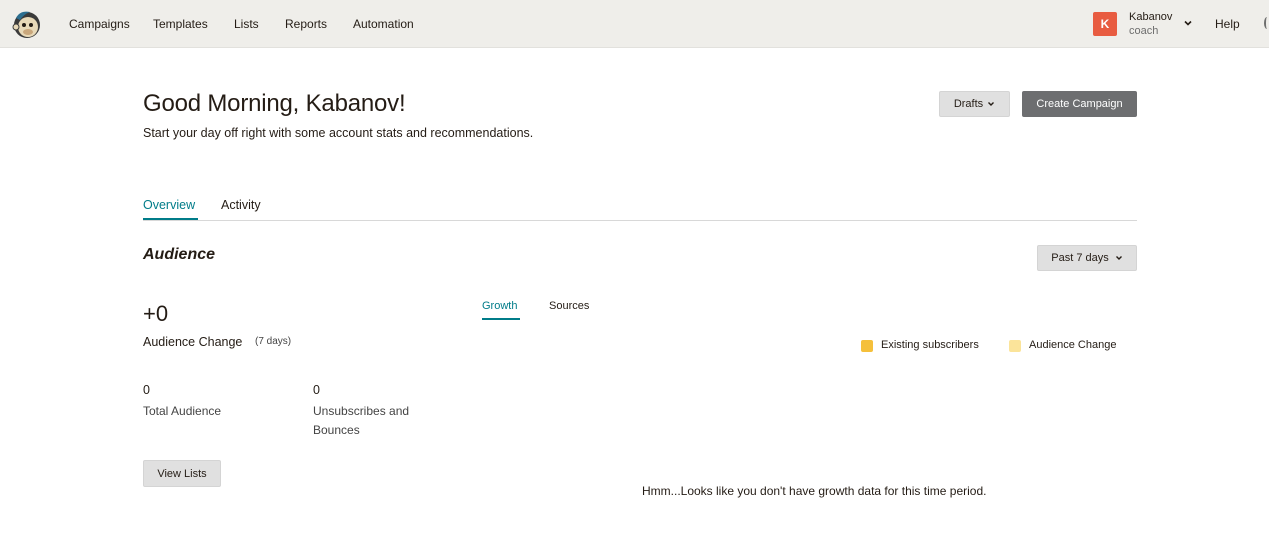  I want to click on audience-change-value: +0, so click(156, 313).